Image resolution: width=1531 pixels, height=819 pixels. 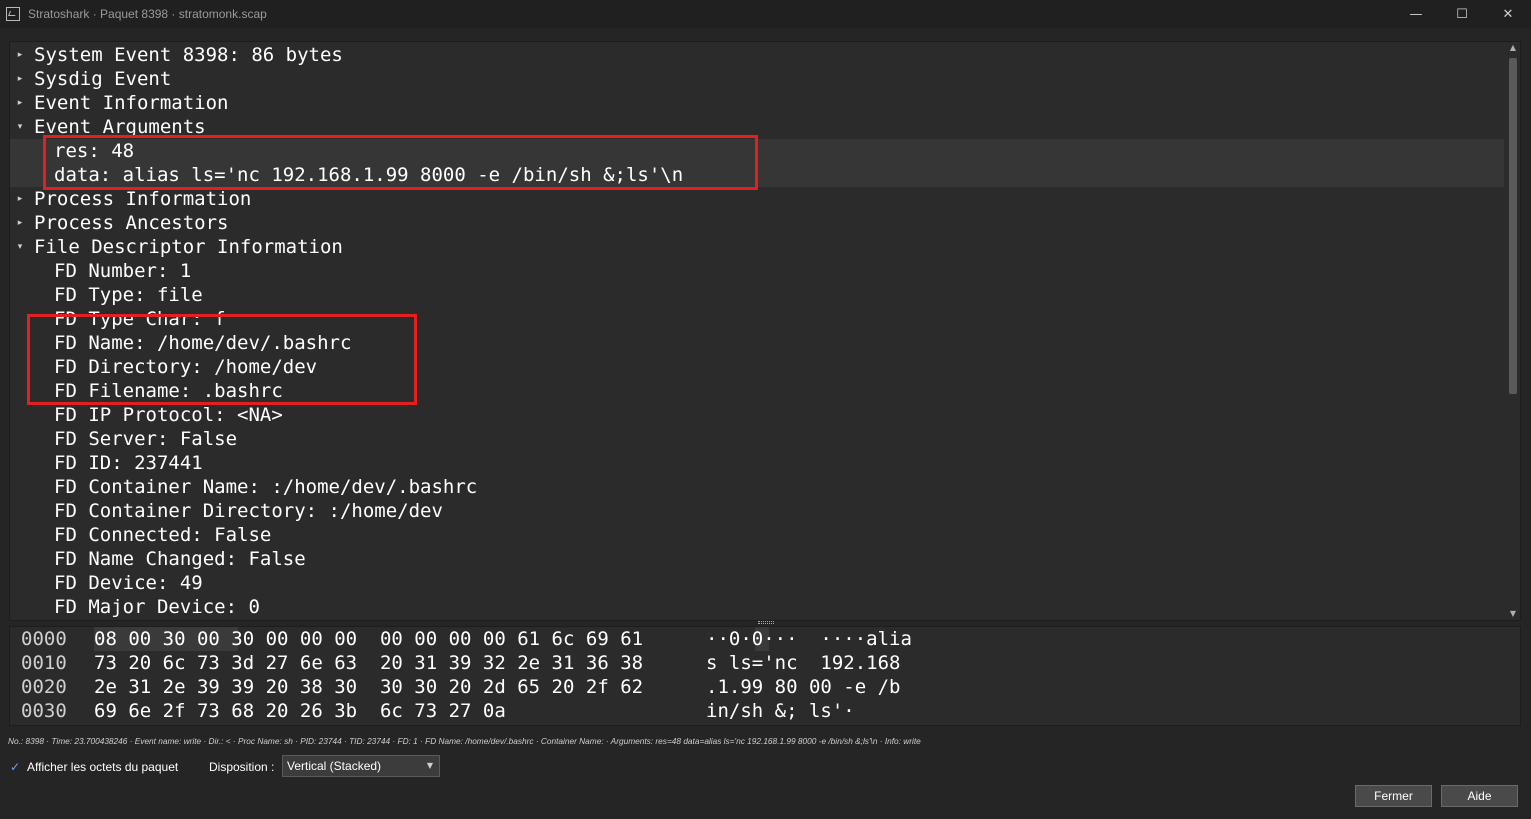 What do you see at coordinates (44, 711) in the screenshot?
I see `hex-offset: 0030` at bounding box center [44, 711].